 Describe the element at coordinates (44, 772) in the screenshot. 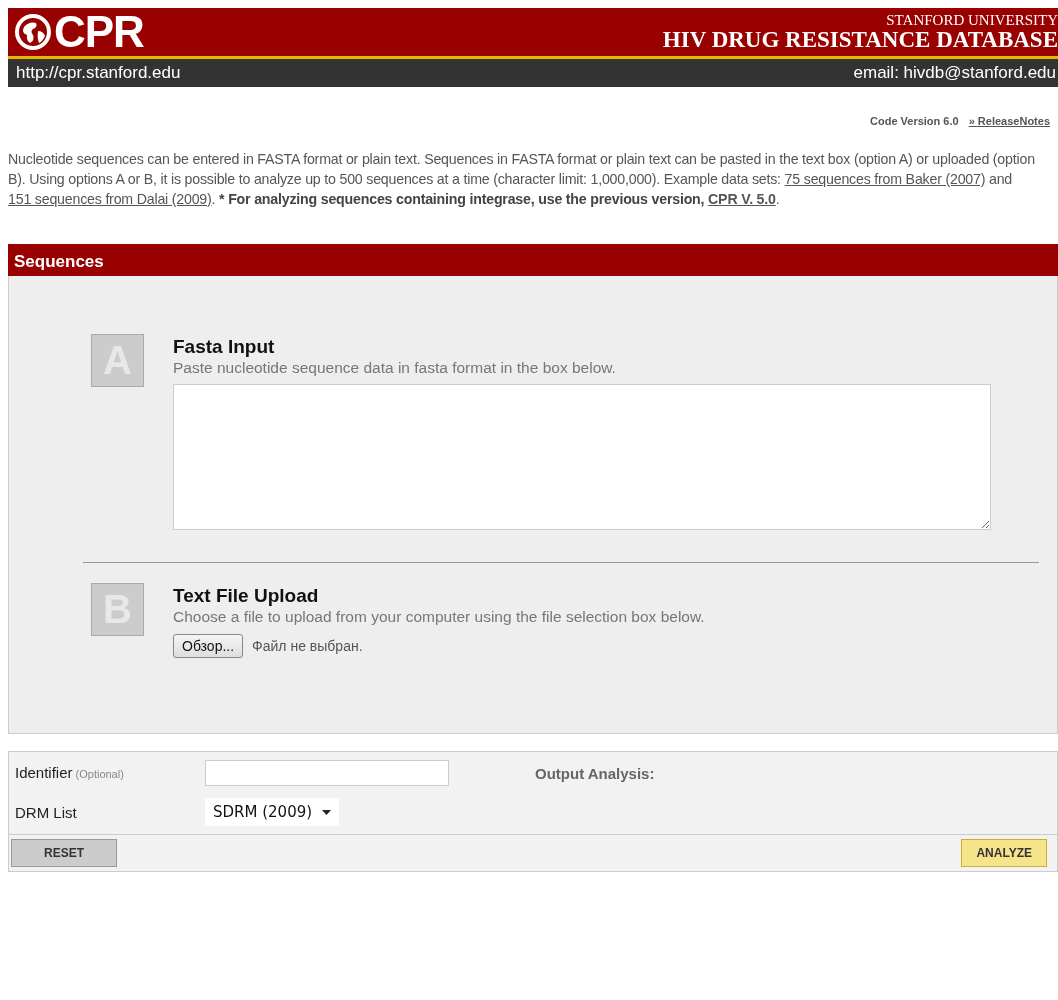

I see `identifier-label: Identifier` at that location.